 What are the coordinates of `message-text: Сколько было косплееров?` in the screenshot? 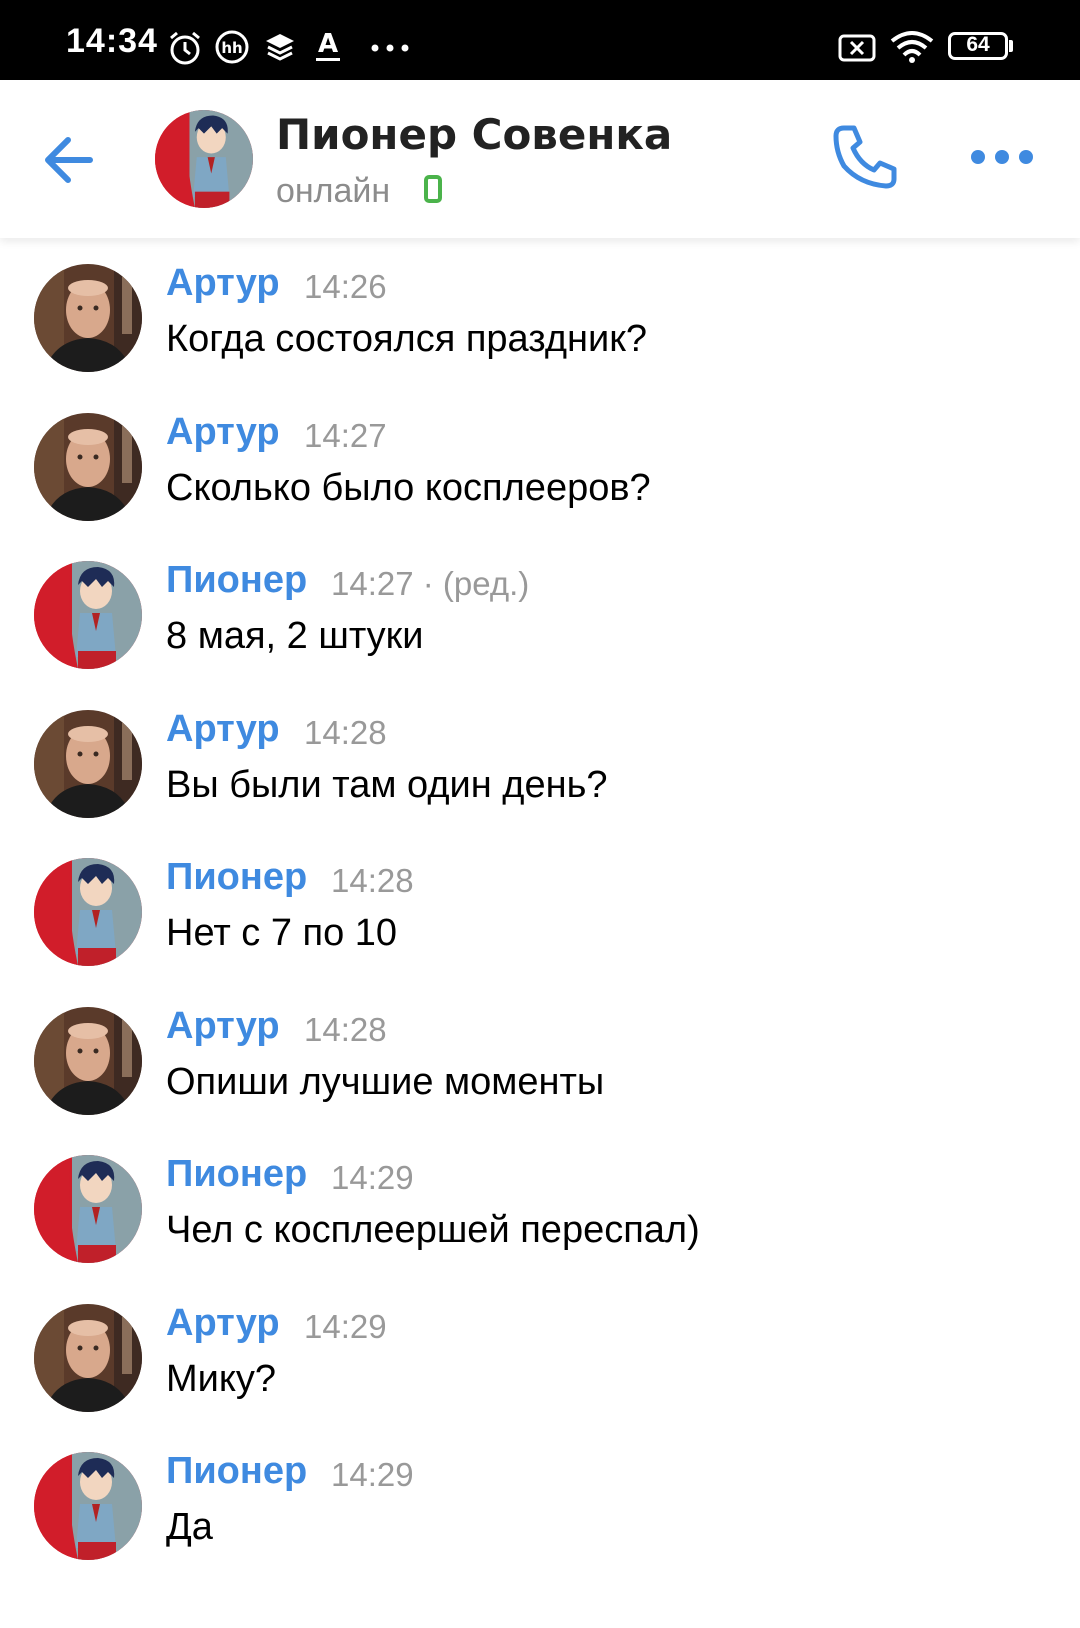 It's located at (408, 487).